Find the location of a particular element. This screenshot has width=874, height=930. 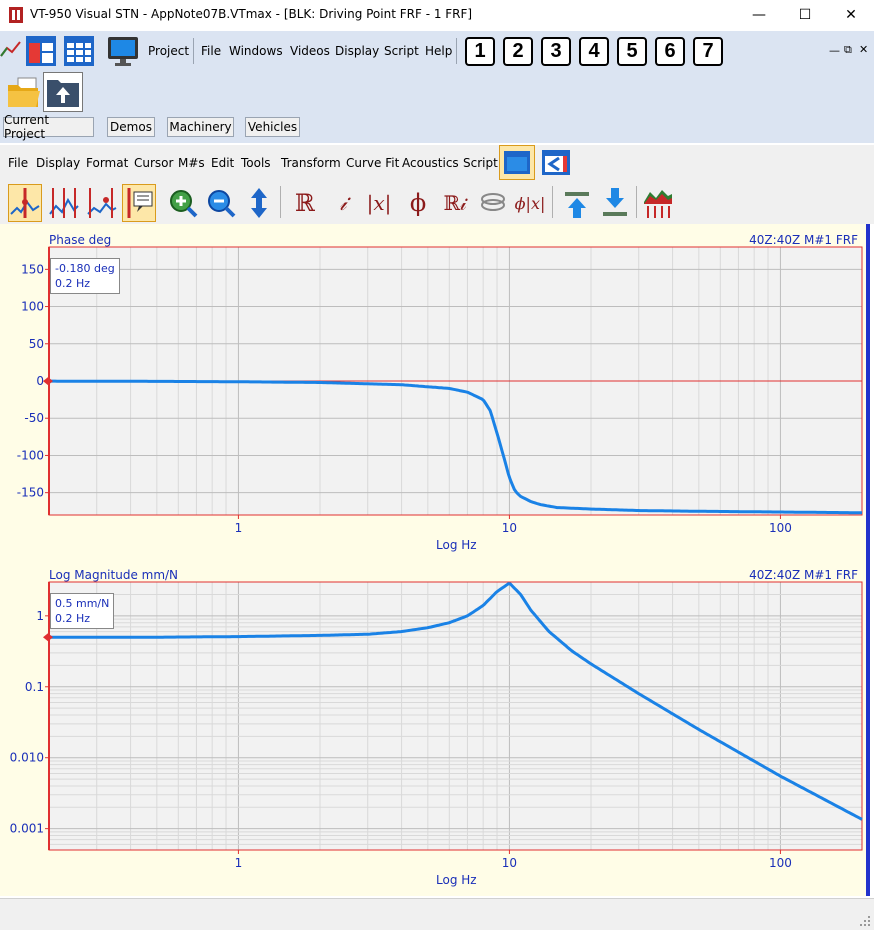

mag-ytick-label: 1 is located at coordinates (40, 616).